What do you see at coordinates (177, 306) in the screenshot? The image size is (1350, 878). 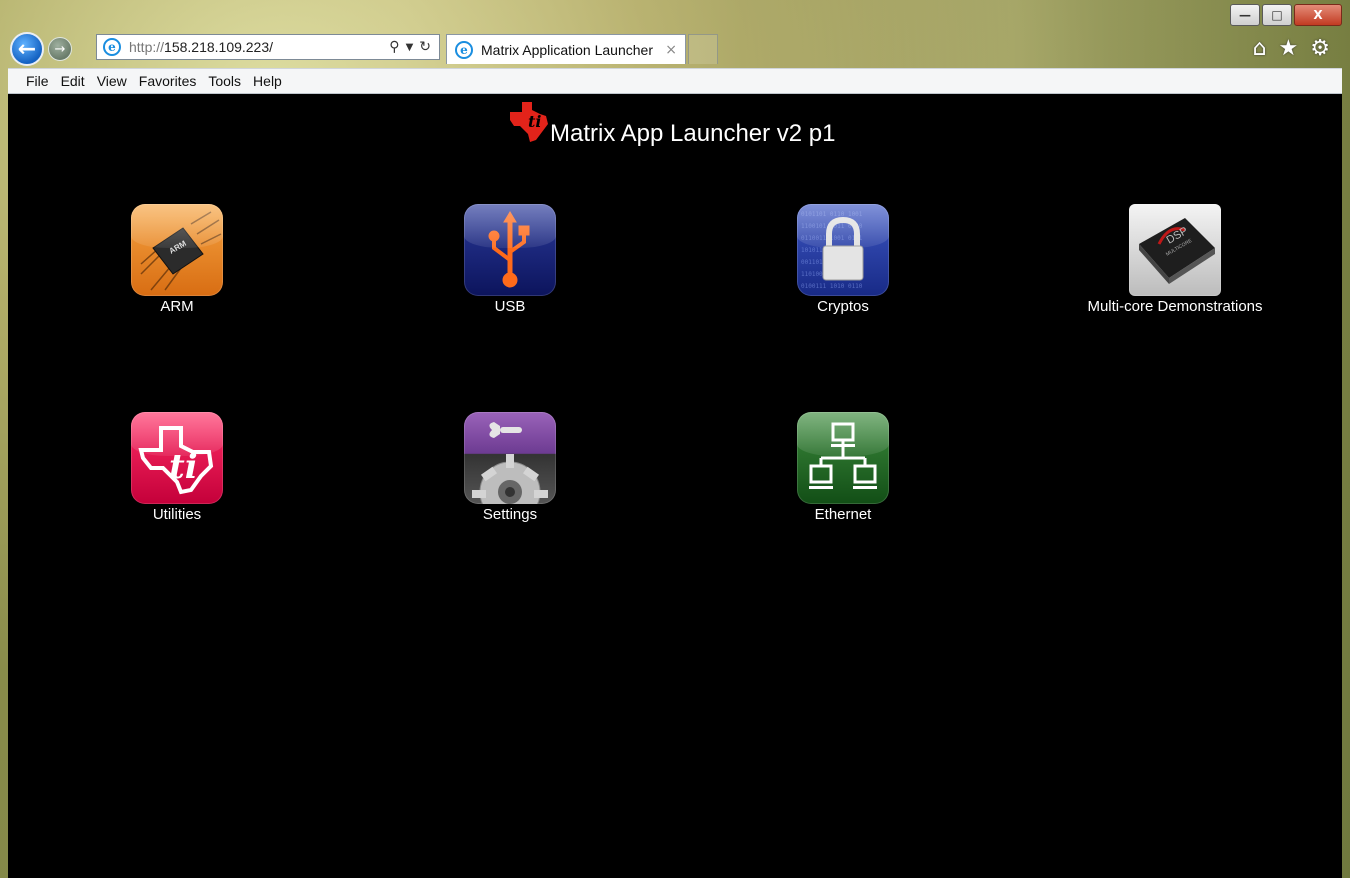 I see `app-label: ARM` at bounding box center [177, 306].